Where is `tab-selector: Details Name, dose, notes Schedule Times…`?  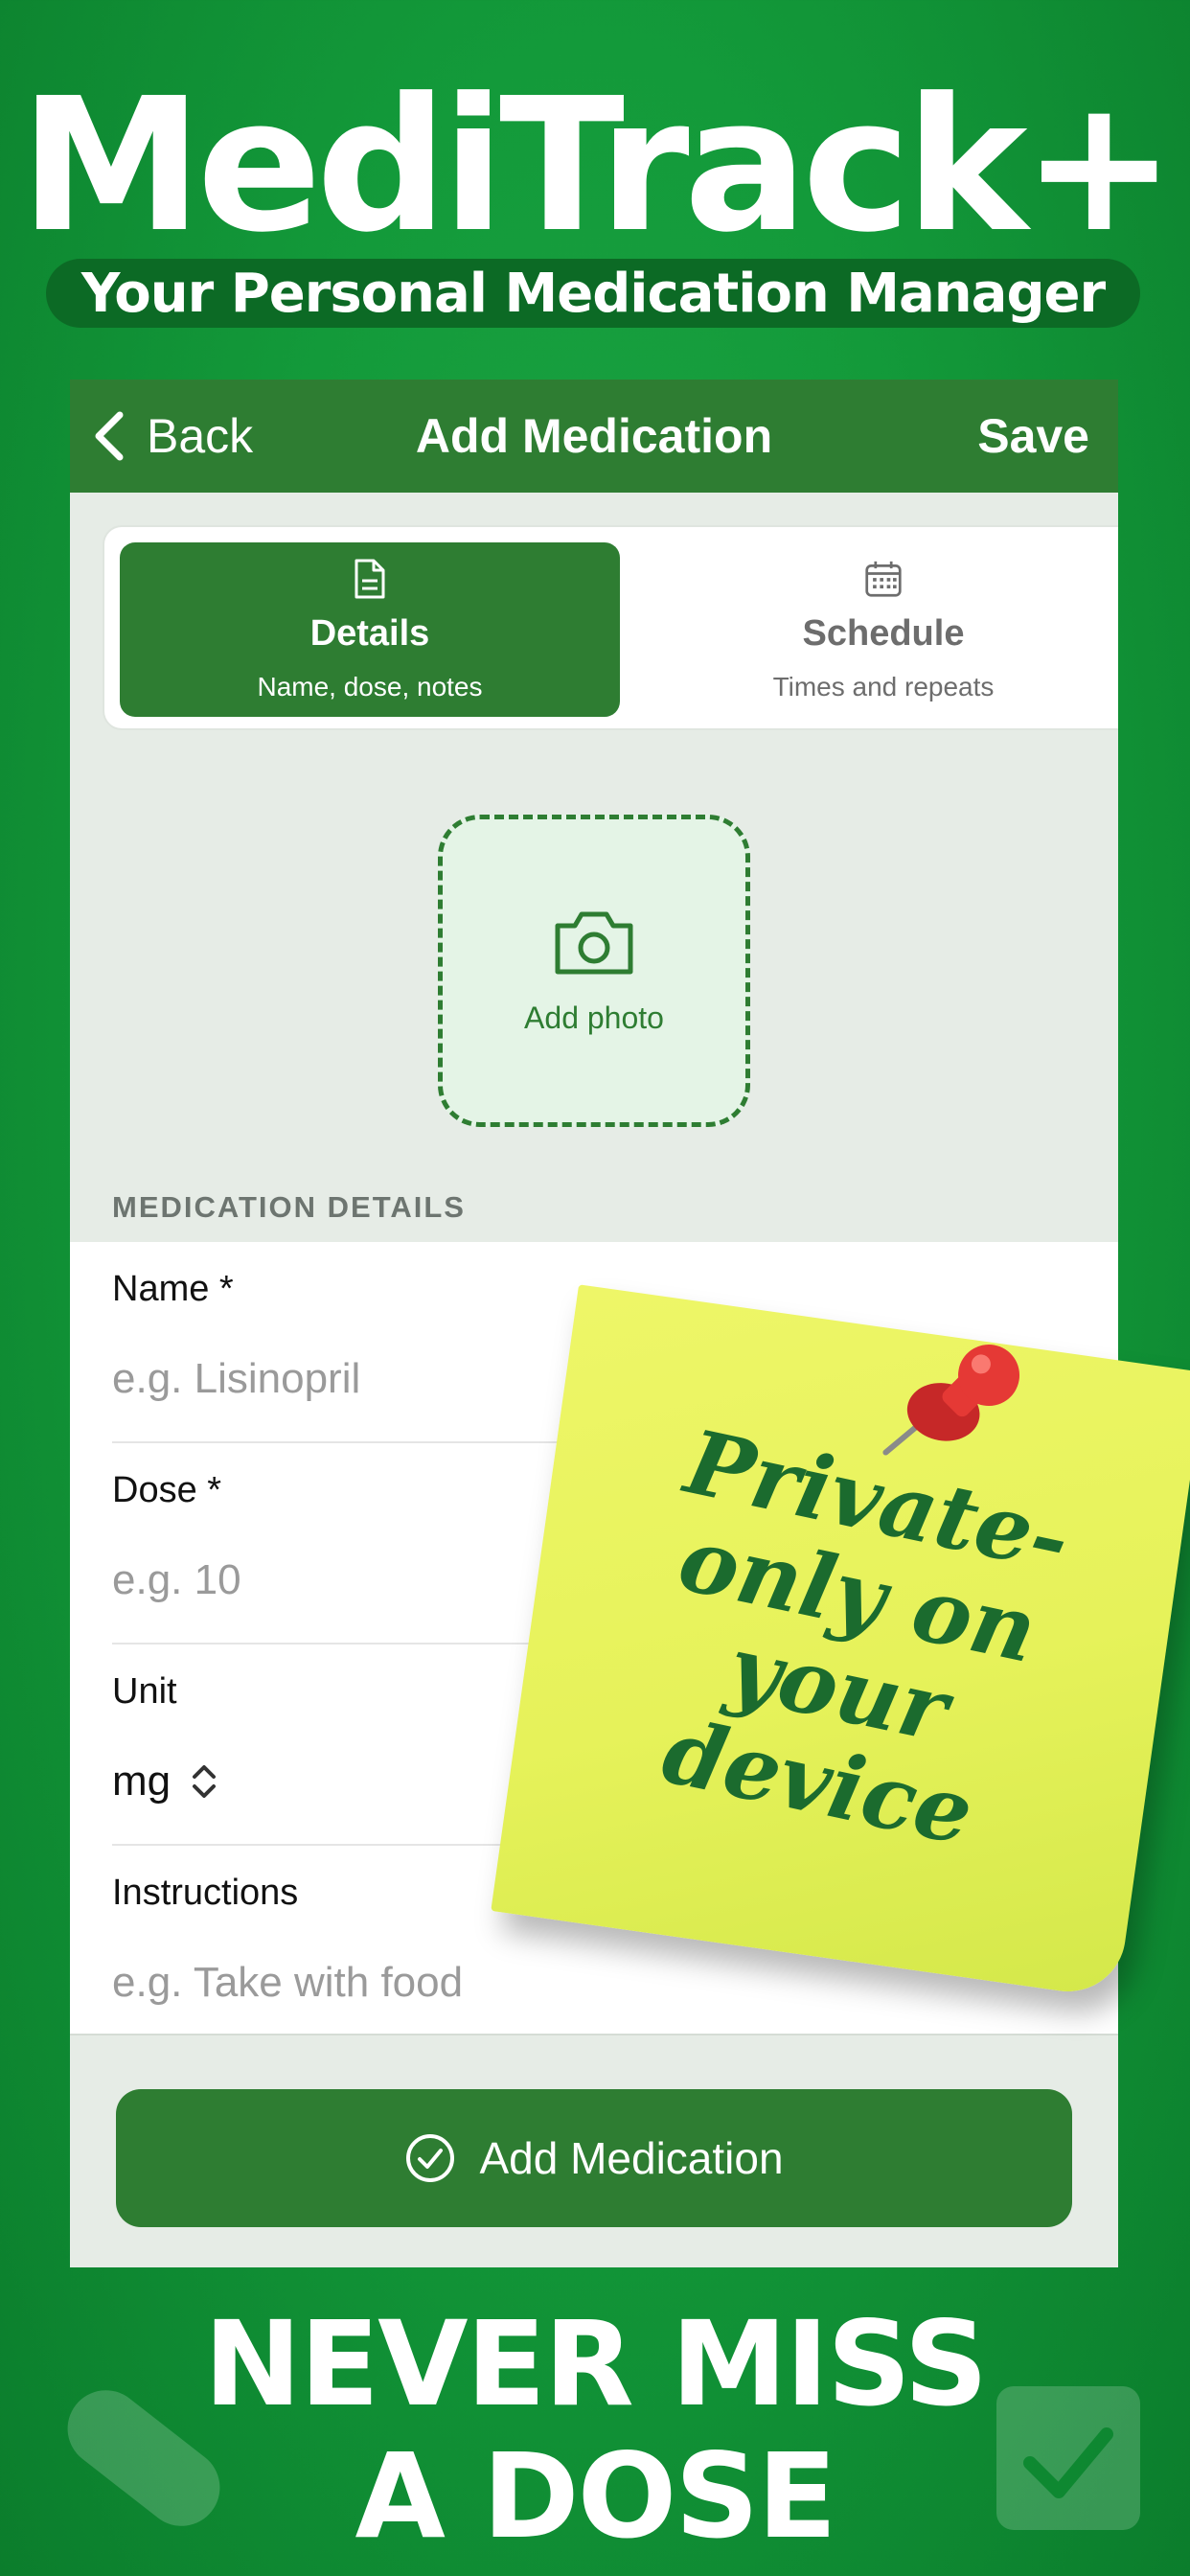 tab-selector: Details Name, dose, notes Schedule Times… is located at coordinates (610, 627).